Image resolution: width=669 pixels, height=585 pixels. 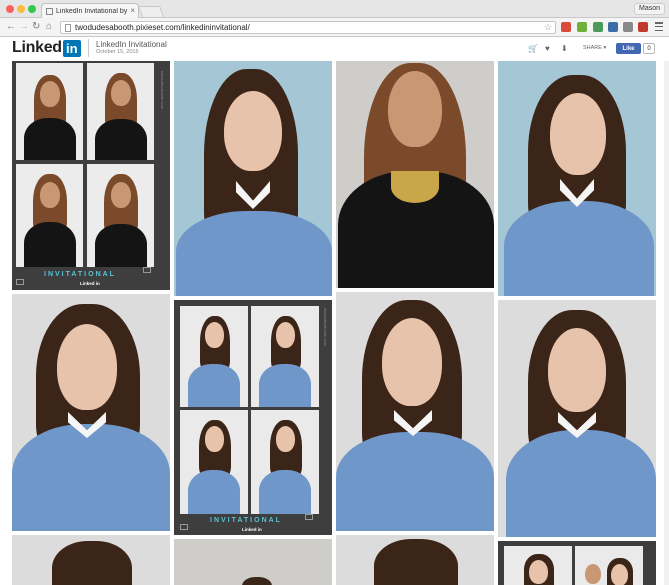 I want to click on page-scrollbar, so click(x=666, y=323).